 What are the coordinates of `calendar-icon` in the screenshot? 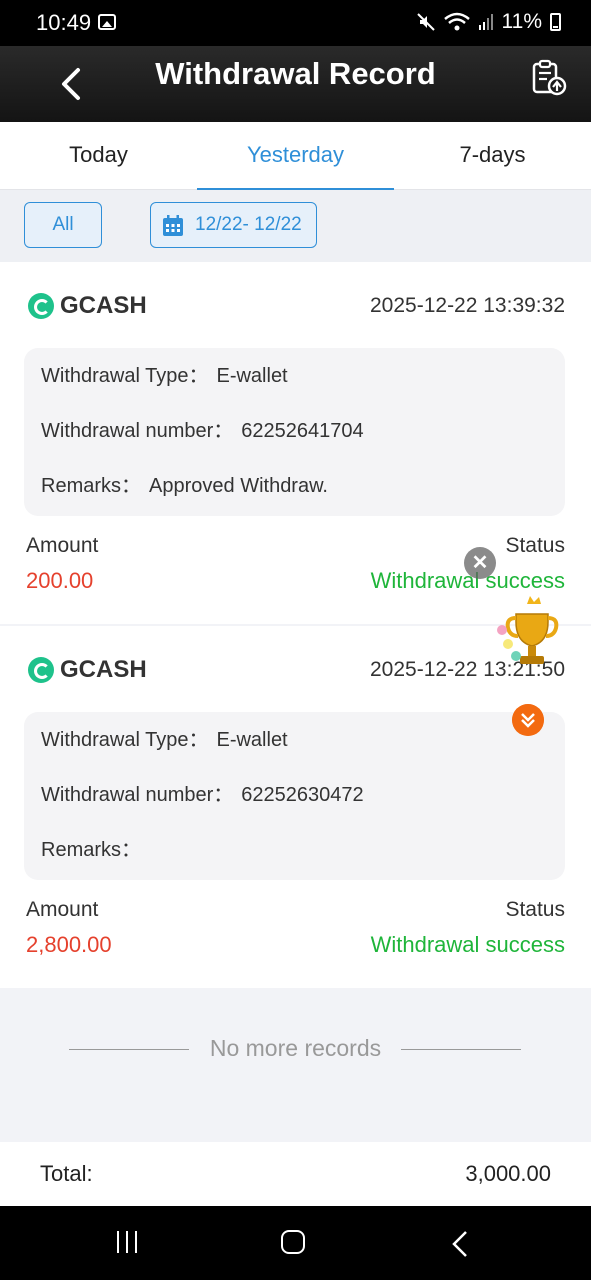 It's located at (173, 225).